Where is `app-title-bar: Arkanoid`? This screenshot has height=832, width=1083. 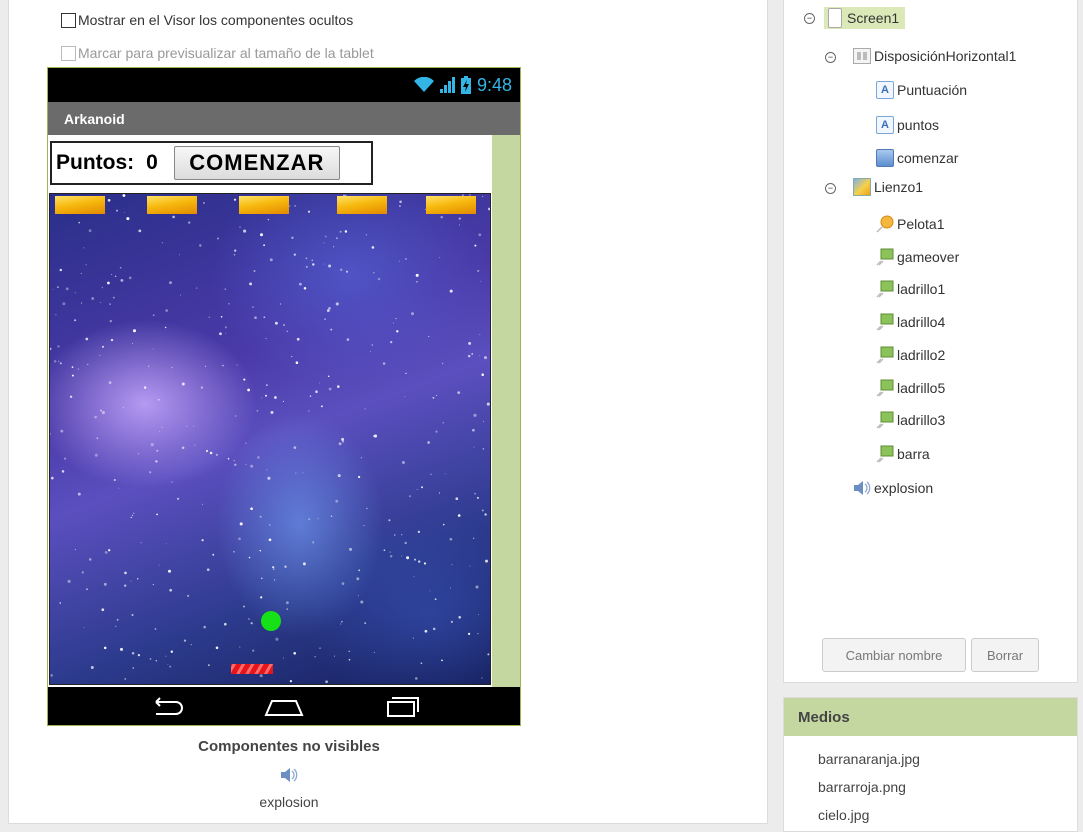 app-title-bar: Arkanoid is located at coordinates (284, 118).